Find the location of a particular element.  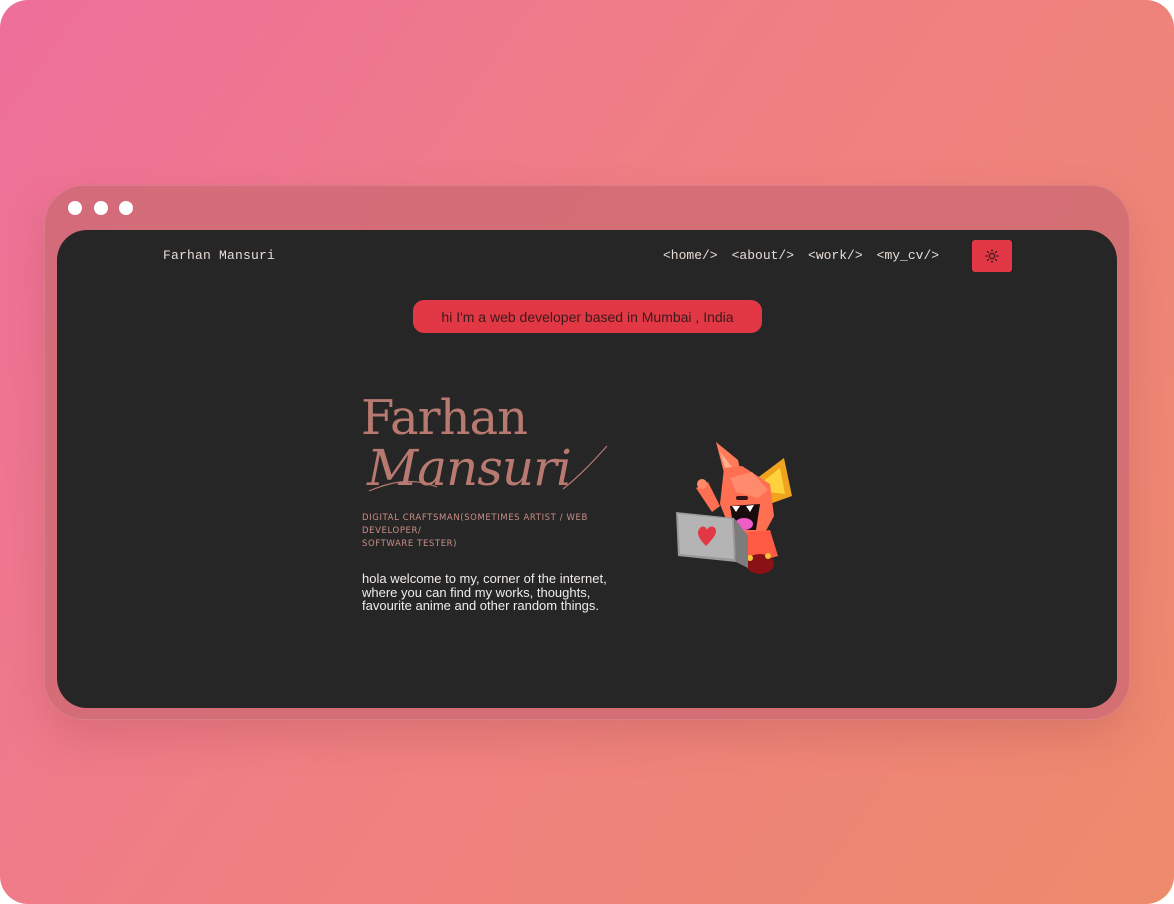

role-line-2: SOFTWARE TESTER) is located at coordinates (410, 544).